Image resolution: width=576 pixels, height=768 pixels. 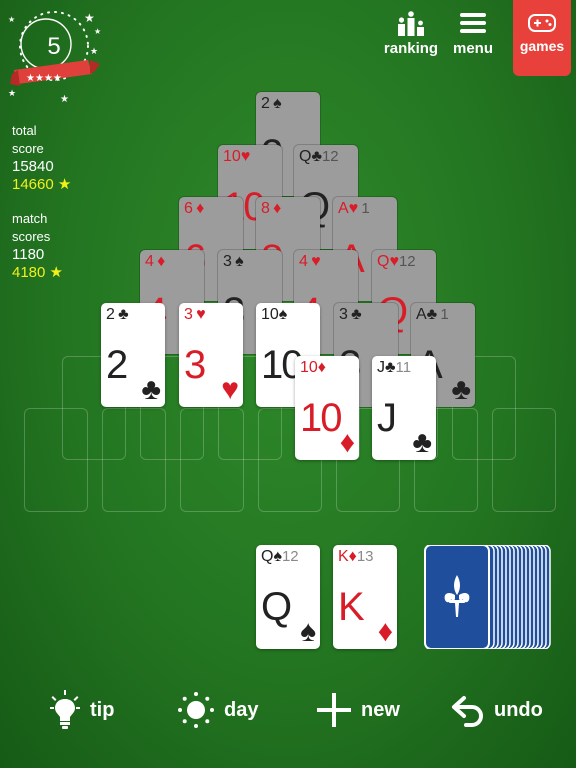 What do you see at coordinates (30, 218) in the screenshot?
I see `match-score-label: match` at bounding box center [30, 218].